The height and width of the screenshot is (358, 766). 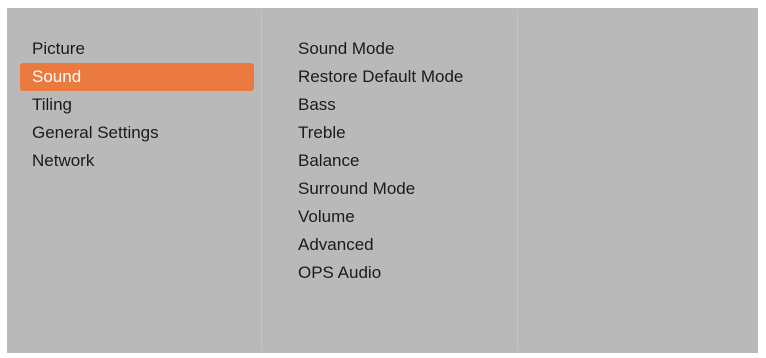 What do you see at coordinates (137, 49) in the screenshot?
I see `main-menu-item-picture: Picture` at bounding box center [137, 49].